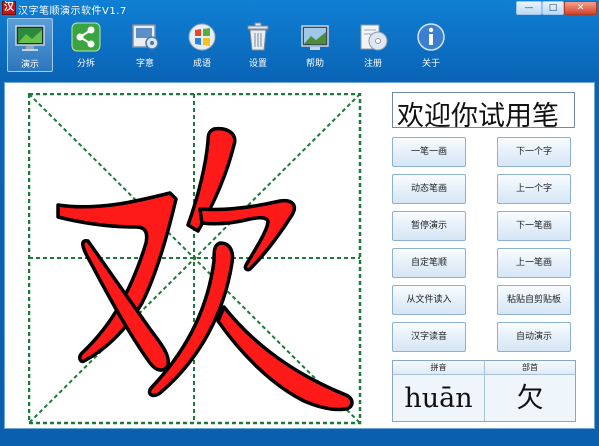  What do you see at coordinates (553, 8) in the screenshot?
I see `maximize-button: □` at bounding box center [553, 8].